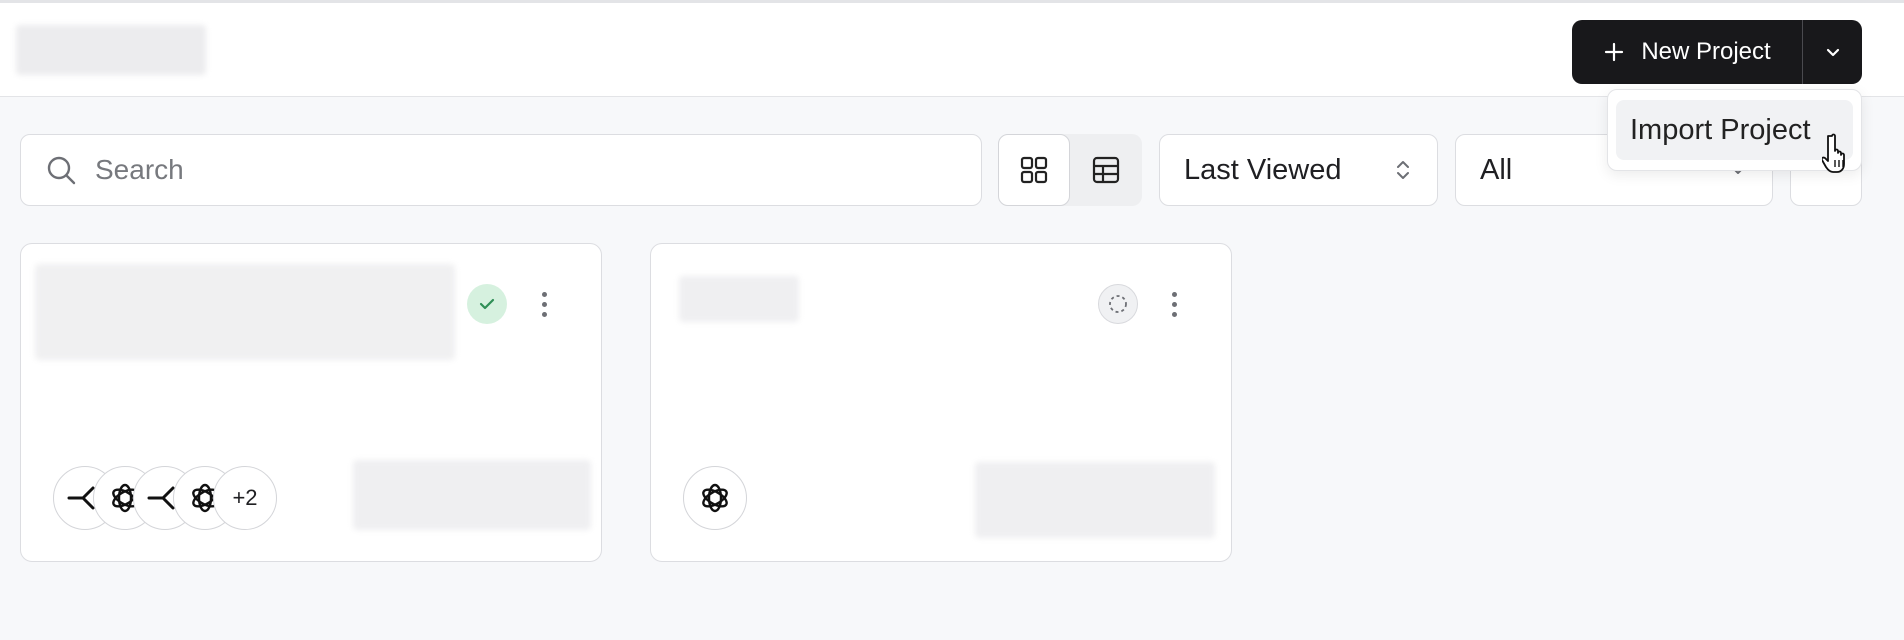  I want to click on sort-select: Last Viewed, so click(1298, 170).